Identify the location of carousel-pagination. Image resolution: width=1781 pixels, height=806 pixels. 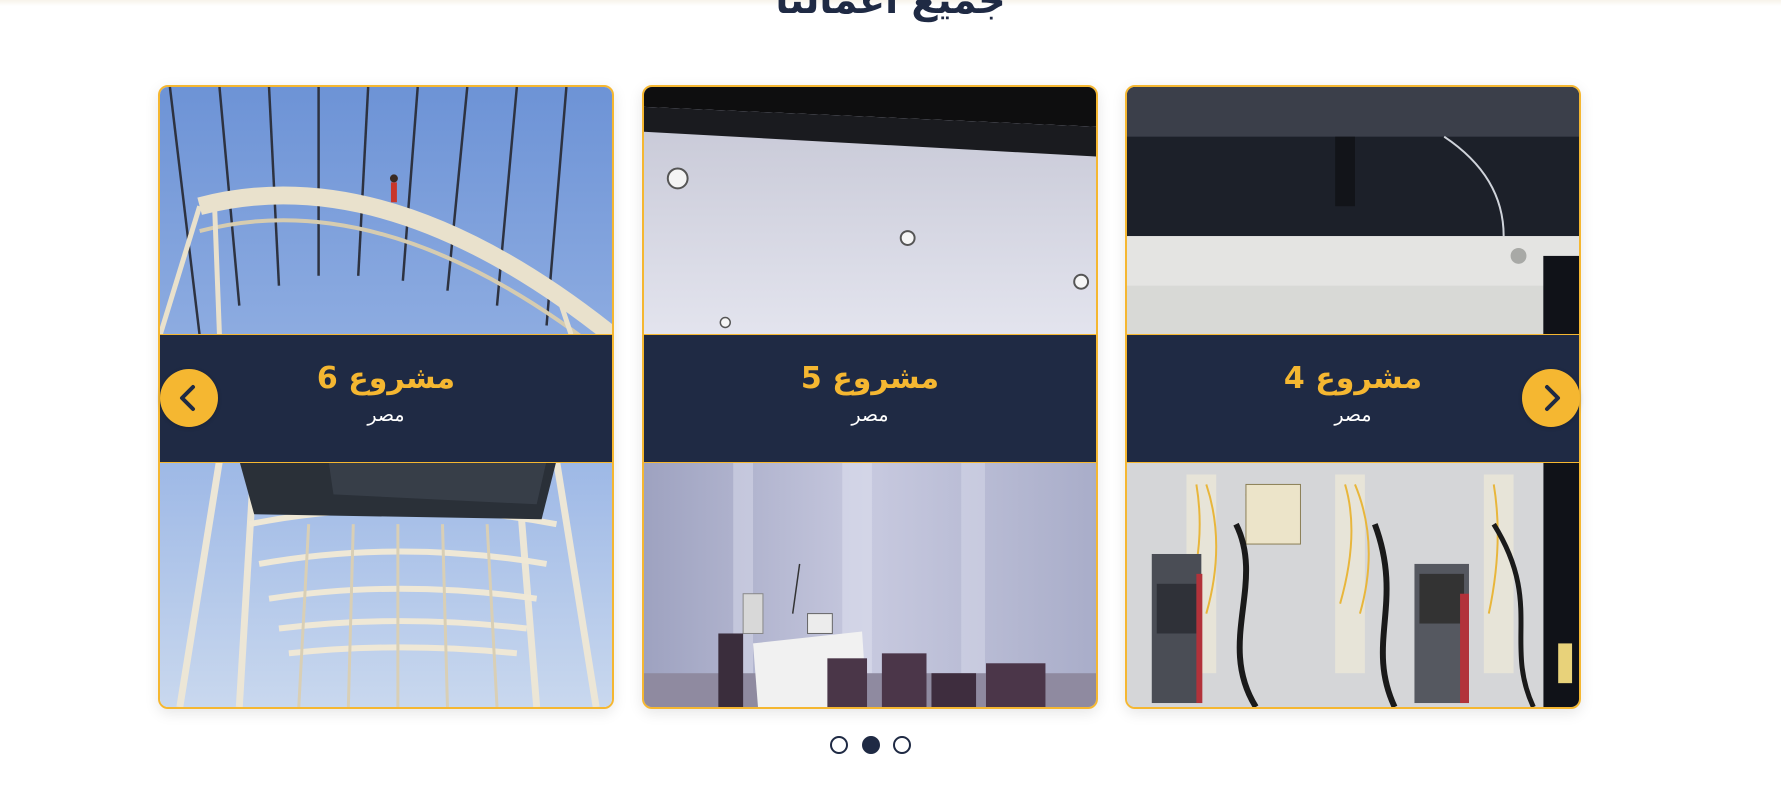
(891, 747).